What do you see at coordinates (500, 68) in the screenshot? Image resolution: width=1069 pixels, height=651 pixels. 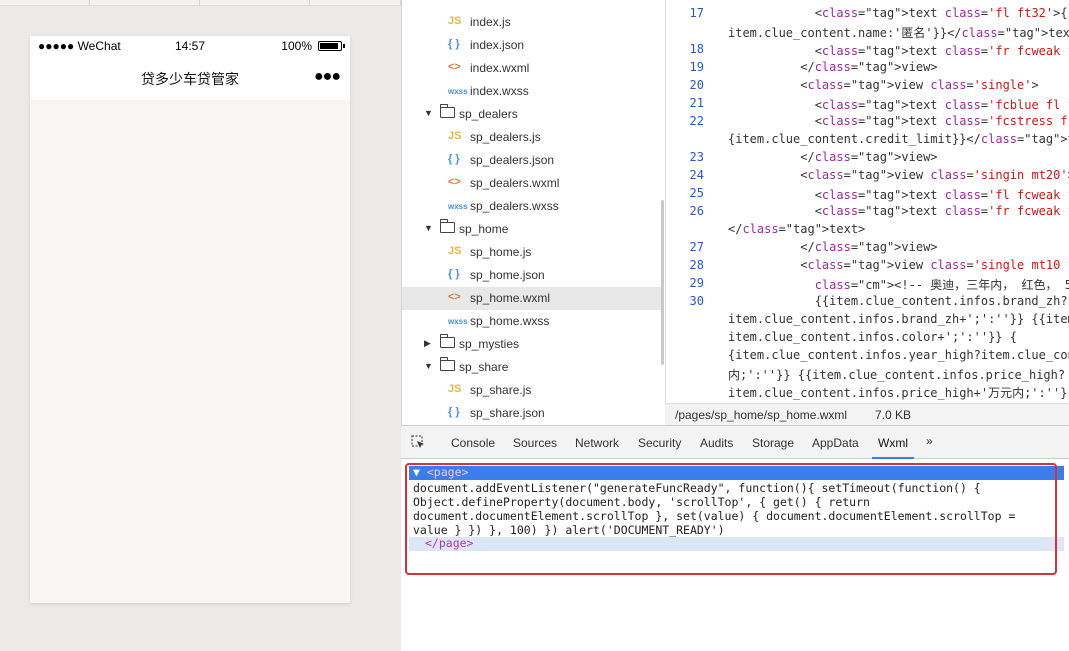 I see `tree-item-label: index.wxml` at bounding box center [500, 68].